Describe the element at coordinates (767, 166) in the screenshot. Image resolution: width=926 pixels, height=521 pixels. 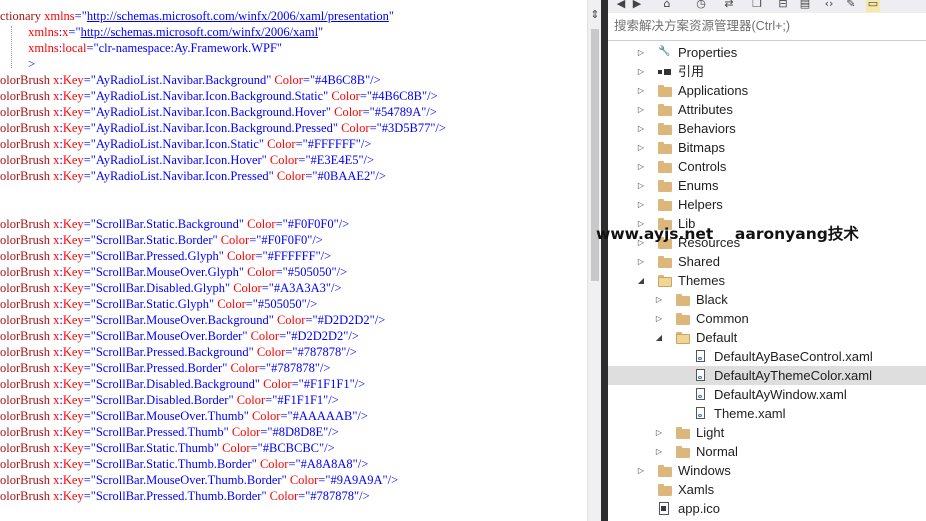
I see `tree-item: ▷ Controls` at that location.